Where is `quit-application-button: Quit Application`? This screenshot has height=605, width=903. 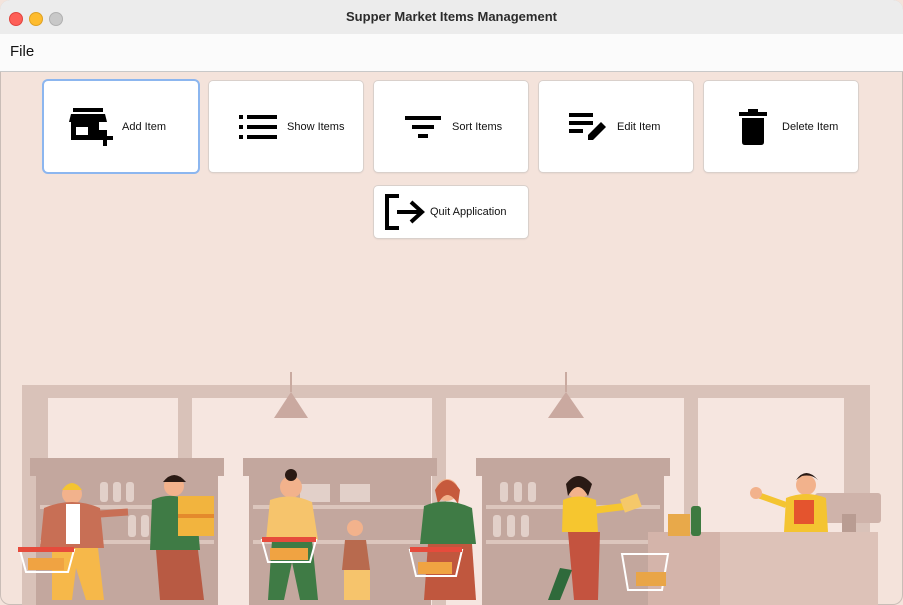 quit-application-button: Quit Application is located at coordinates (451, 212).